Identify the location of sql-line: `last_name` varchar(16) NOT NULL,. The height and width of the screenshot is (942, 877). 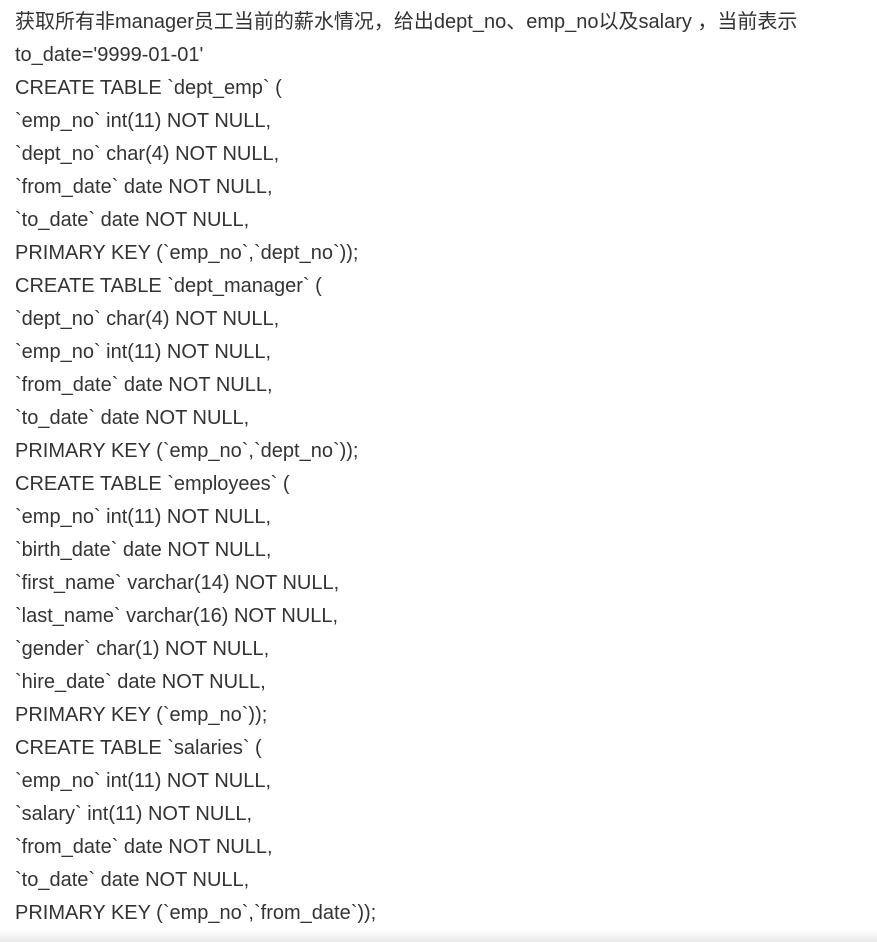
(177, 616).